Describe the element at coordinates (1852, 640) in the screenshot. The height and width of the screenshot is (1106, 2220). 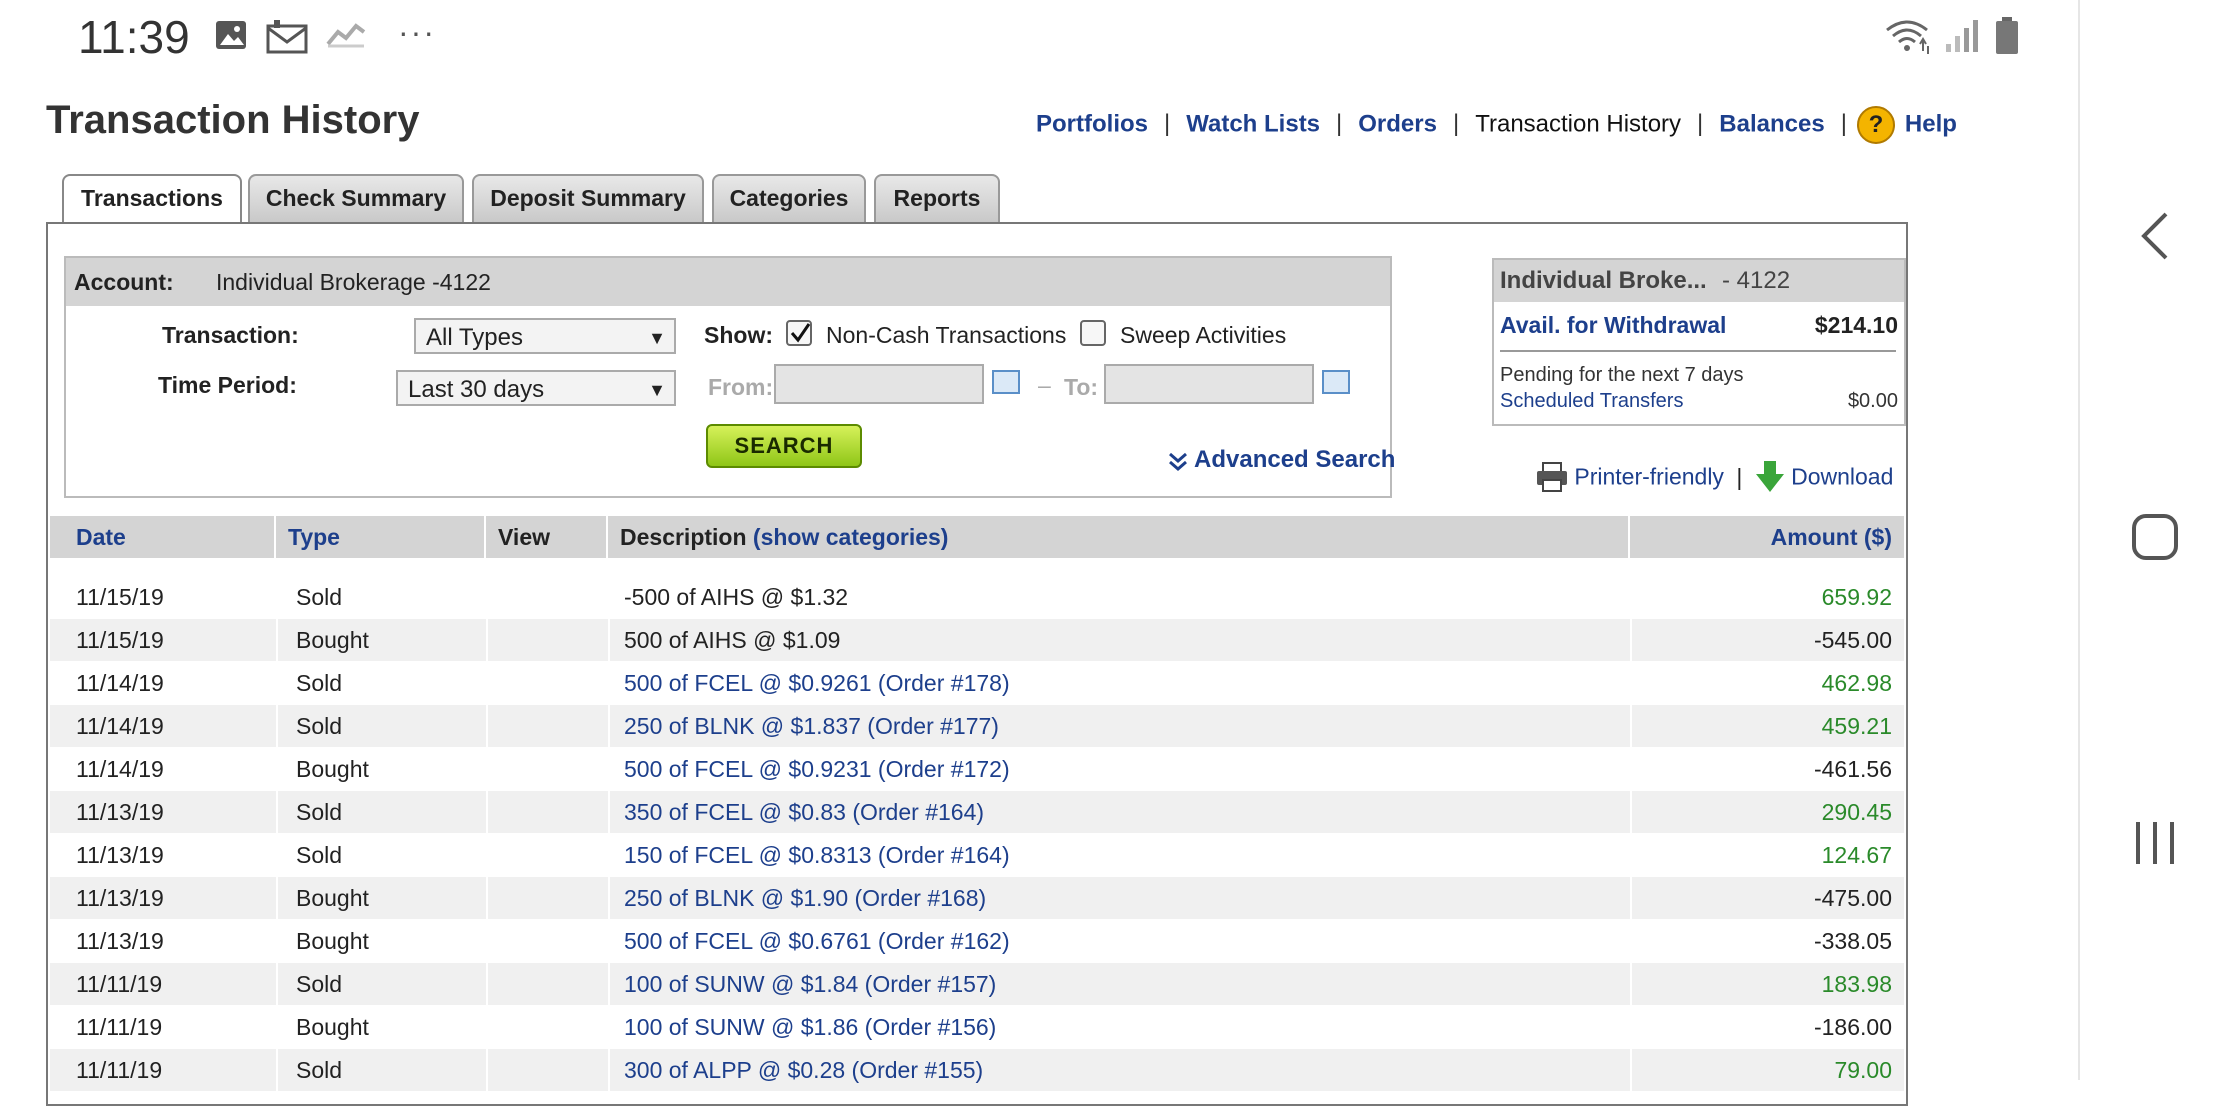
I see `row-amount: -545.00` at that location.